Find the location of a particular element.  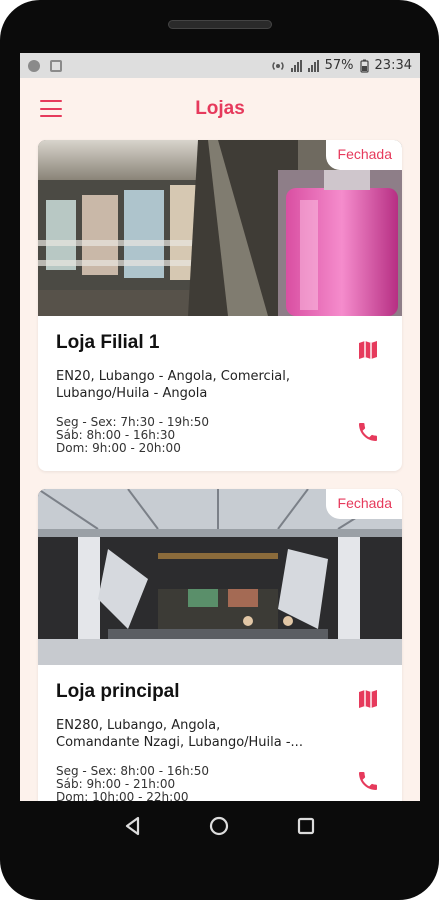

back-triangle-icon is located at coordinates (133, 826).